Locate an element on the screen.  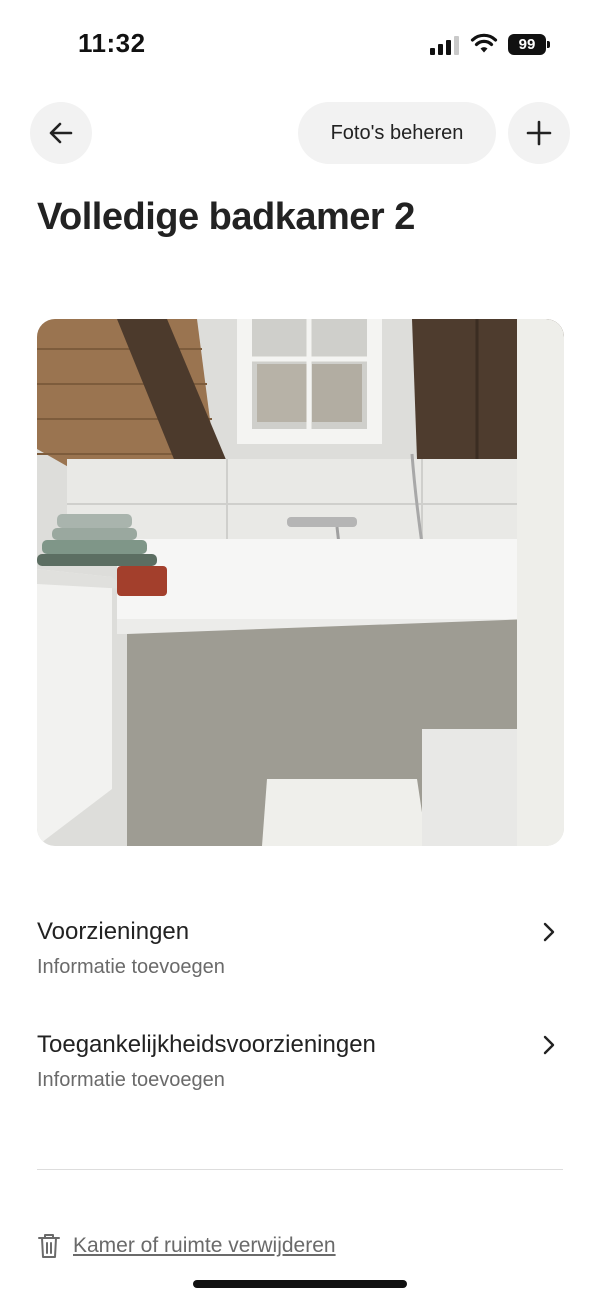
amenities-subtitle: Informatie toevoegen is located at coordinates (131, 967).